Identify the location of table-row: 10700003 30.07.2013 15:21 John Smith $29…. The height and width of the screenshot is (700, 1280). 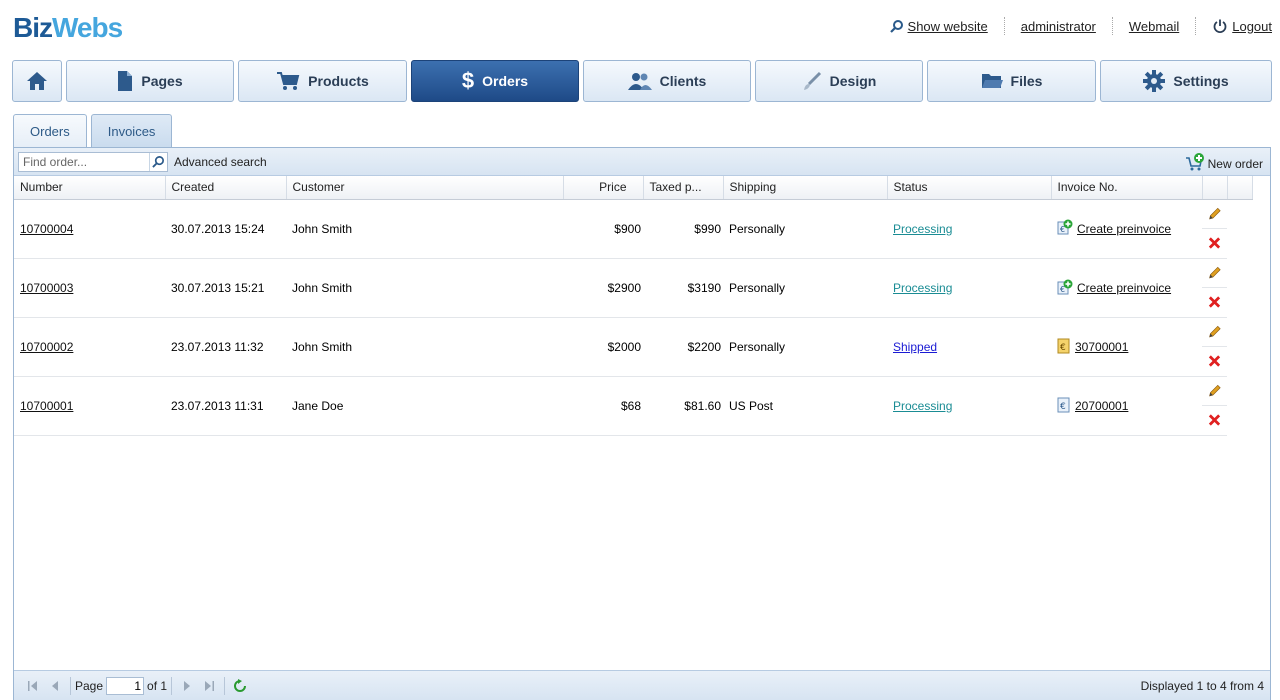
(633, 288).